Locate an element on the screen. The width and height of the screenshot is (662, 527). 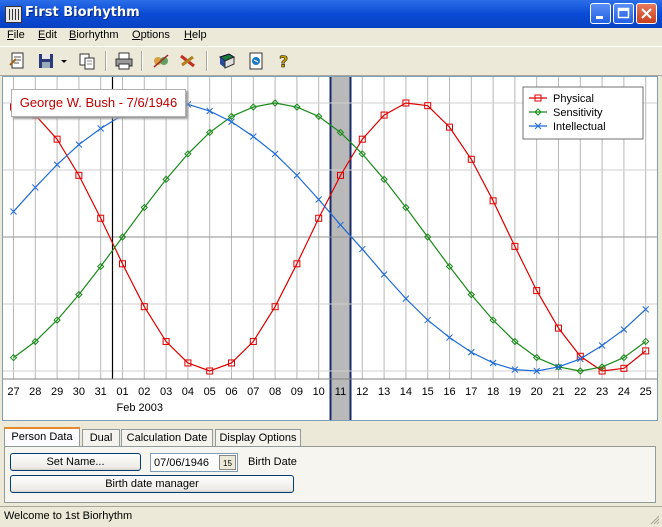
tab-dual: Dual is located at coordinates (101, 437).